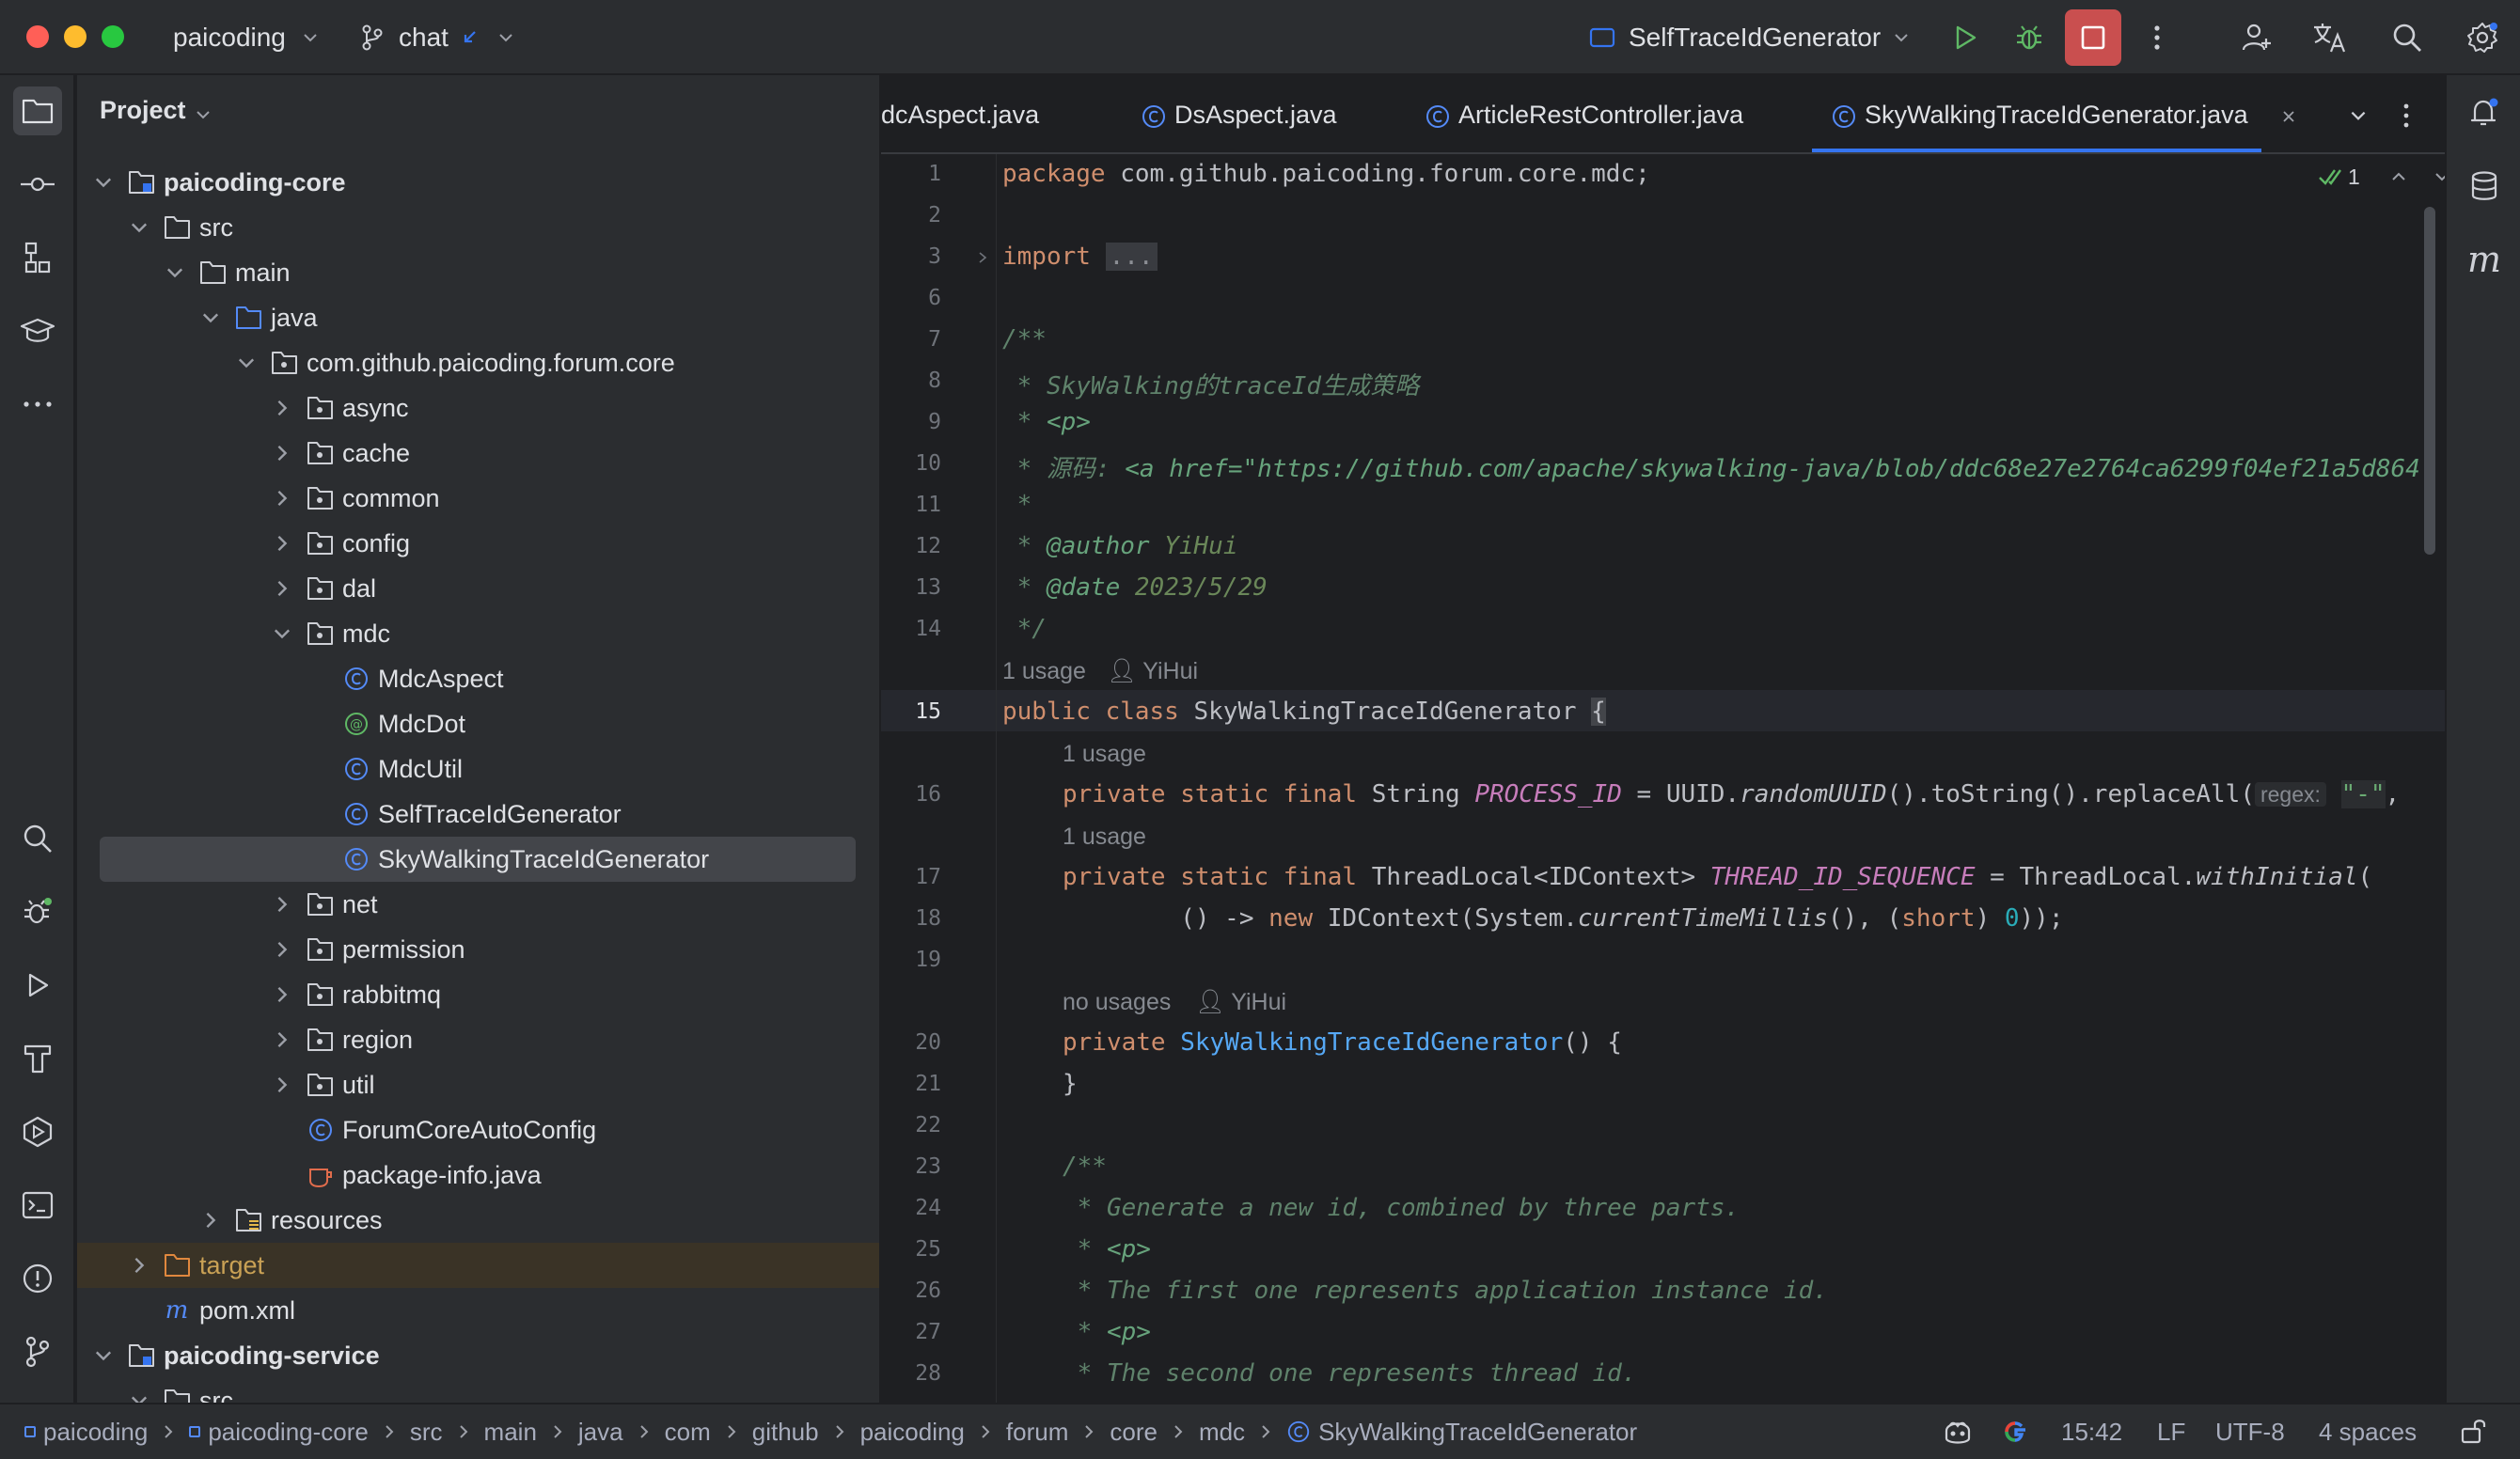 Image resolution: width=2520 pixels, height=1459 pixels. I want to click on more-actions-icon, so click(2157, 37).